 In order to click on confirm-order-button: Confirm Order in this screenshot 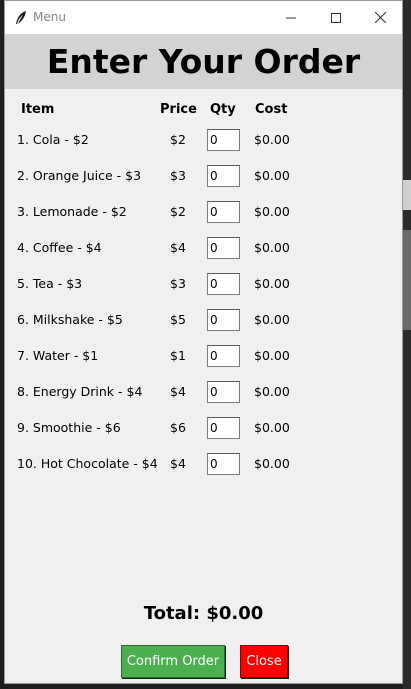, I will do `click(173, 661)`.